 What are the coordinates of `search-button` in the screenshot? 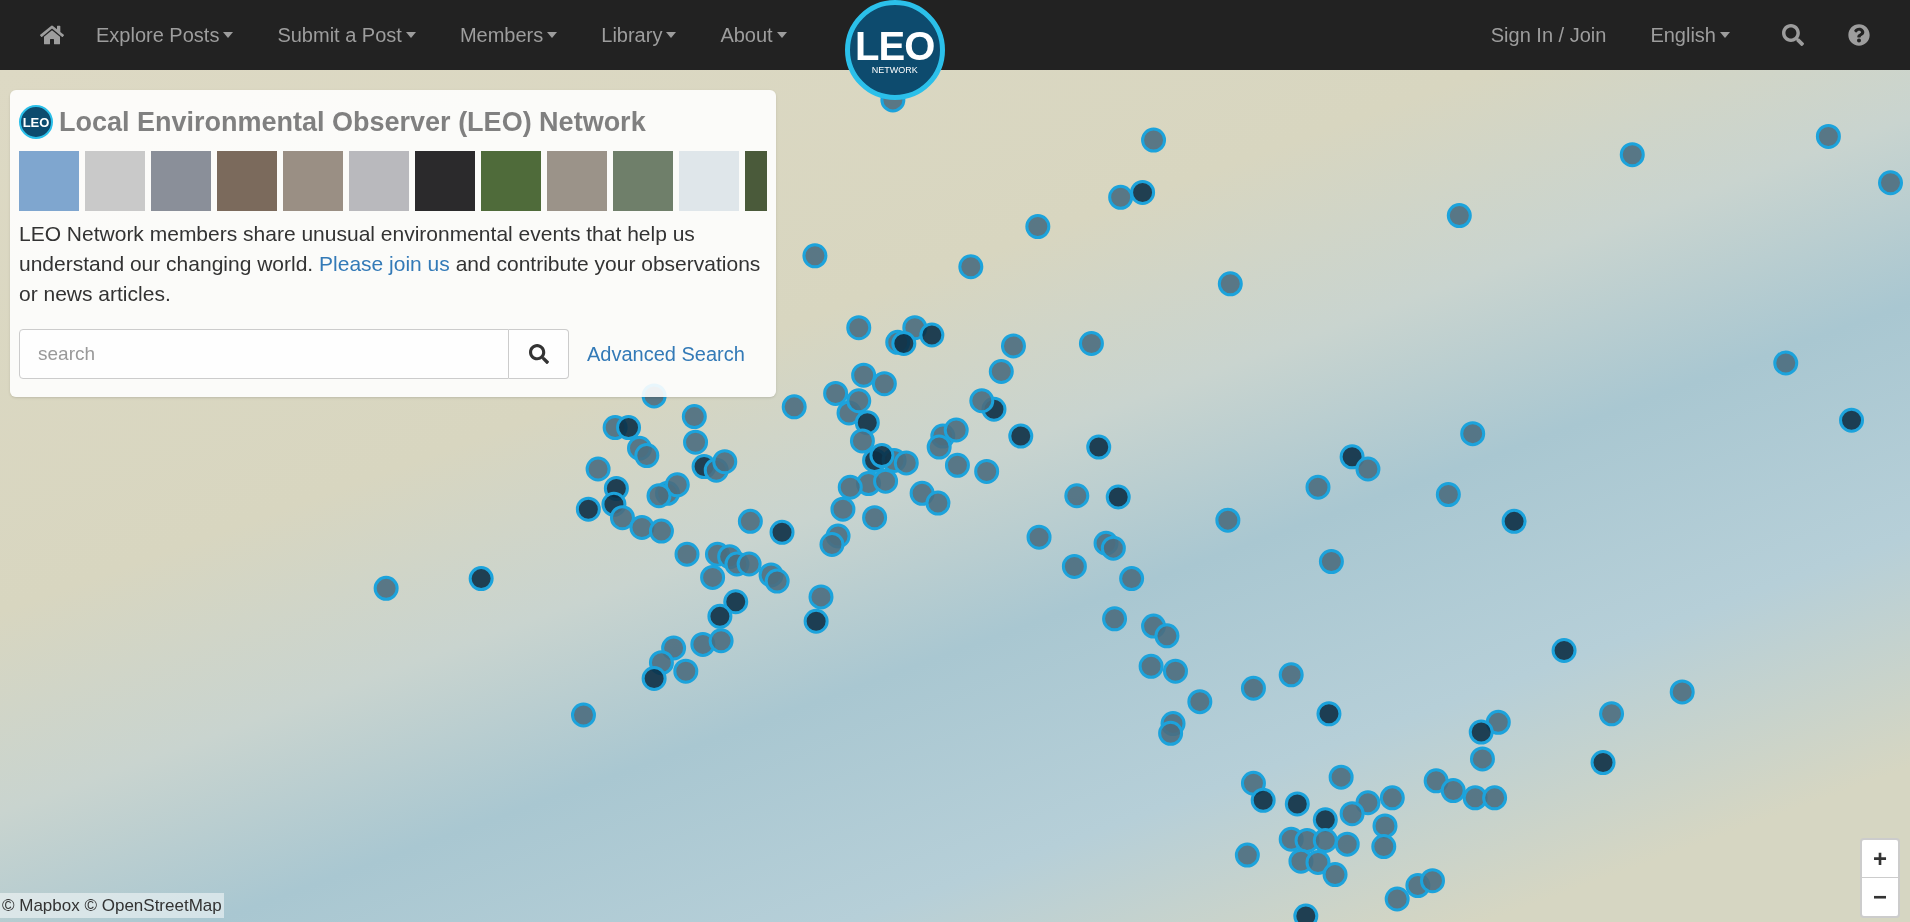 It's located at (539, 353).